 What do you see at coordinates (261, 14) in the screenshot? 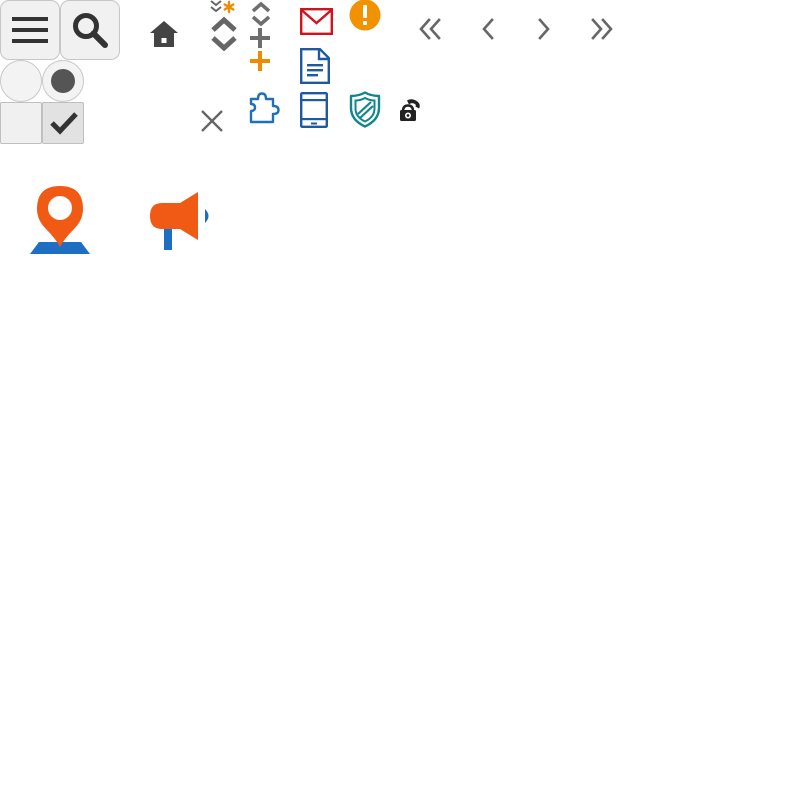
I see `sort-small-icon` at bounding box center [261, 14].